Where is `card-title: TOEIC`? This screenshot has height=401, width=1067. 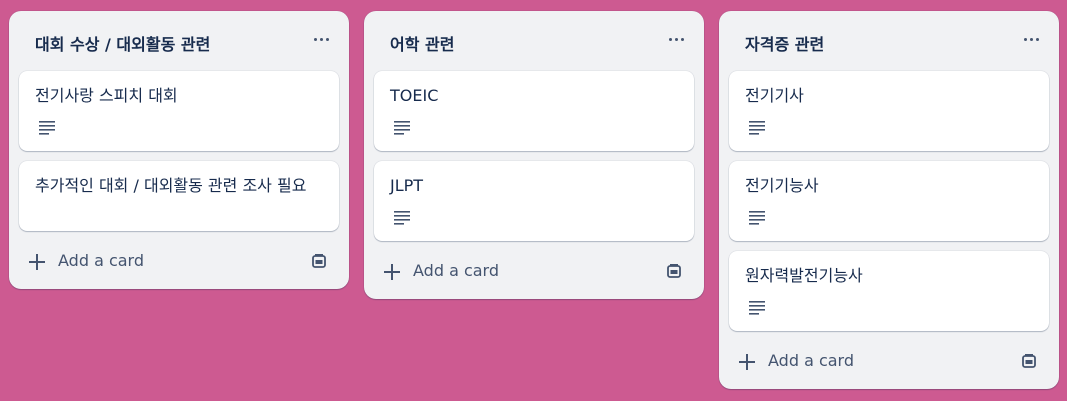 card-title: TOEIC is located at coordinates (414, 95).